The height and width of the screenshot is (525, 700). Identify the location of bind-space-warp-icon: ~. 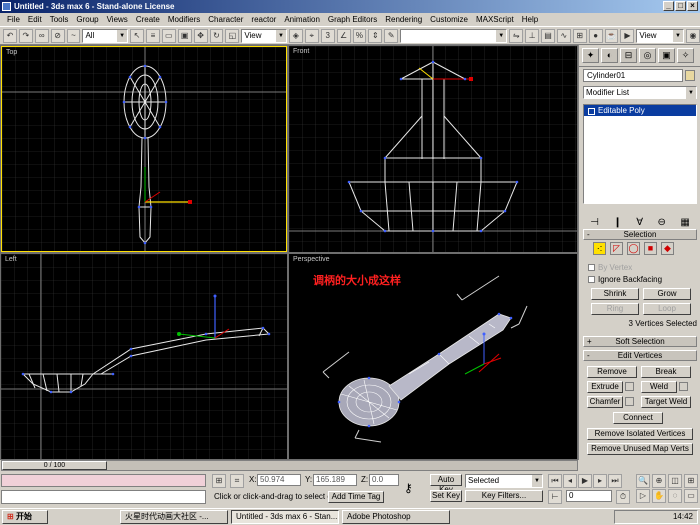
(73, 35).